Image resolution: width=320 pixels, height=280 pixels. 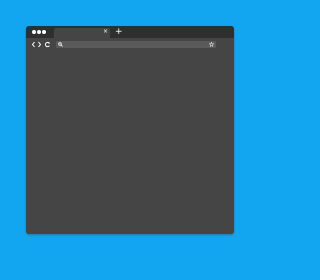 I want to click on title-bar: × +, so click(x=130, y=32).